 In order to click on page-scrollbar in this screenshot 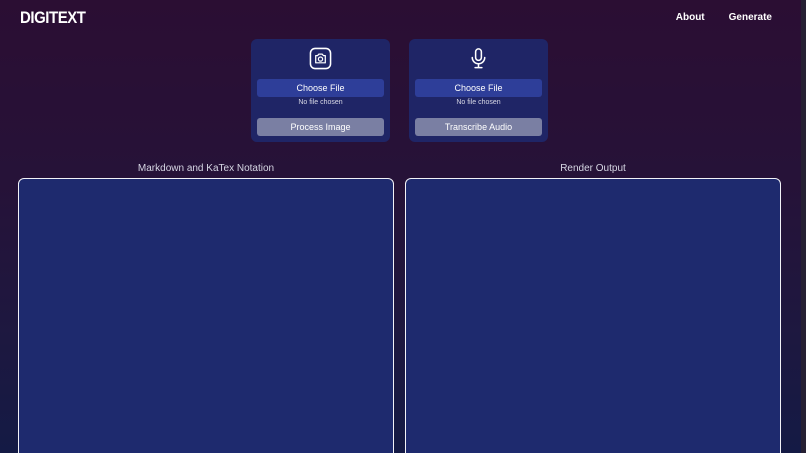, I will do `click(803, 226)`.